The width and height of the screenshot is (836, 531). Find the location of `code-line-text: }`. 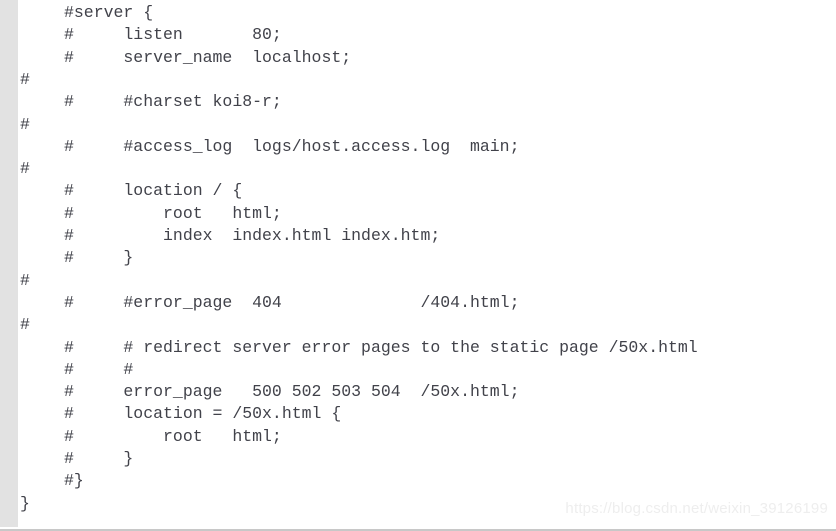

code-line-text: } is located at coordinates (25, 503).